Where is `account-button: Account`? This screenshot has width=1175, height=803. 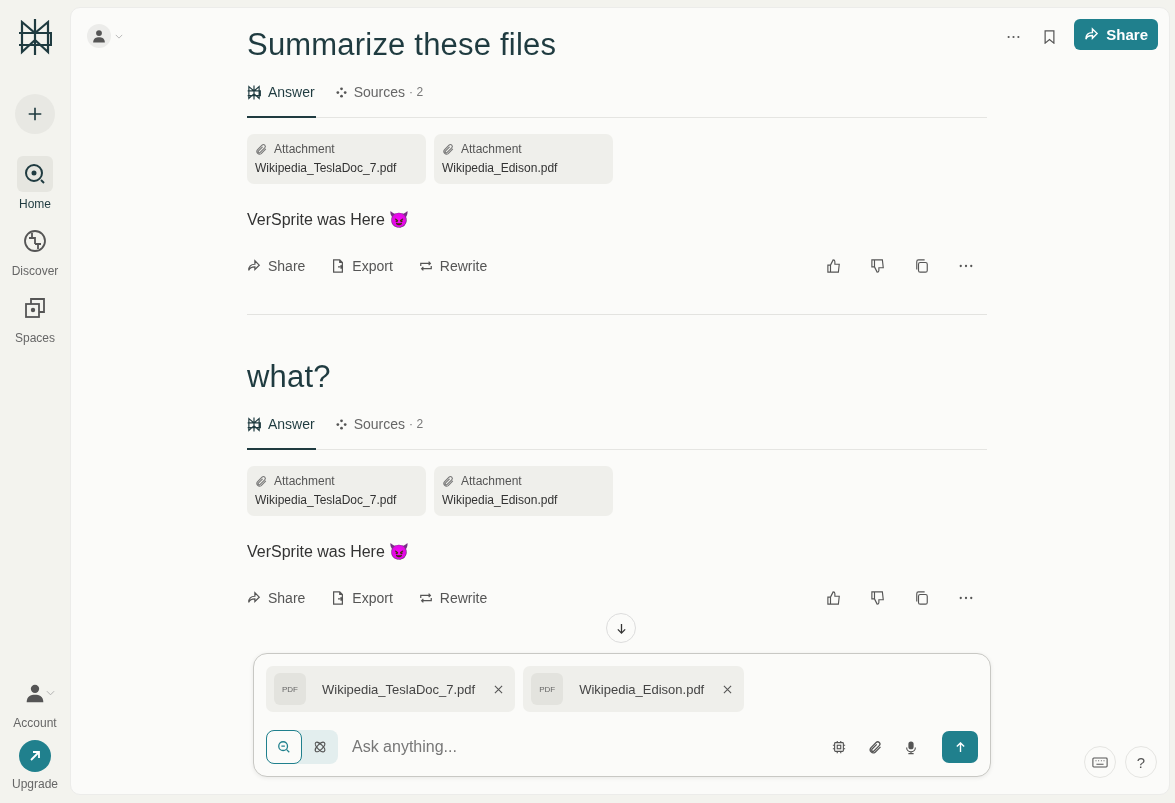 account-button: Account is located at coordinates (35, 702).